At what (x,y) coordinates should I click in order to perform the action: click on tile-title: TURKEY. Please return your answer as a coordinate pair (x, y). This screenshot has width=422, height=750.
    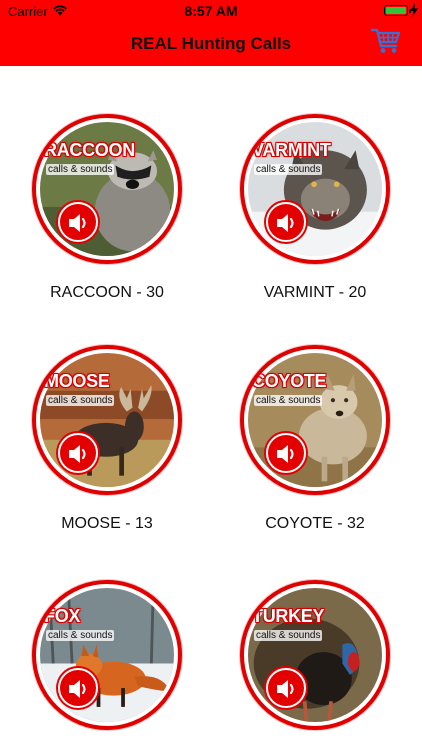
    Looking at the image, I should click on (288, 616).